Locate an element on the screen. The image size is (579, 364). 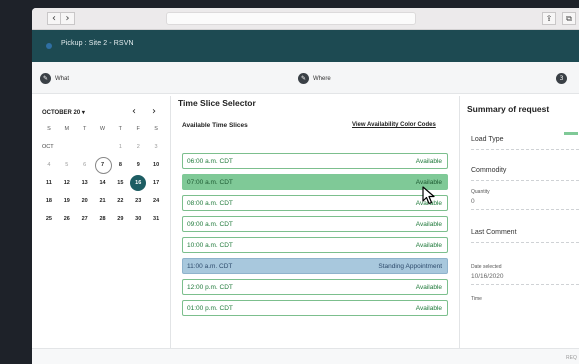
forward-button: › is located at coordinates (68, 18).